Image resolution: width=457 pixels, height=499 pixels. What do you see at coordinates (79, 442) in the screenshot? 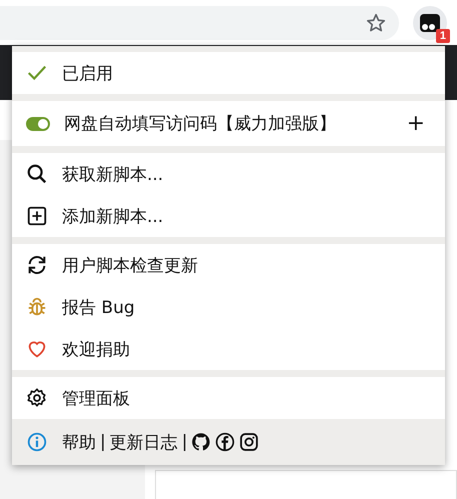
I see `footer-link: 帮助` at bounding box center [79, 442].